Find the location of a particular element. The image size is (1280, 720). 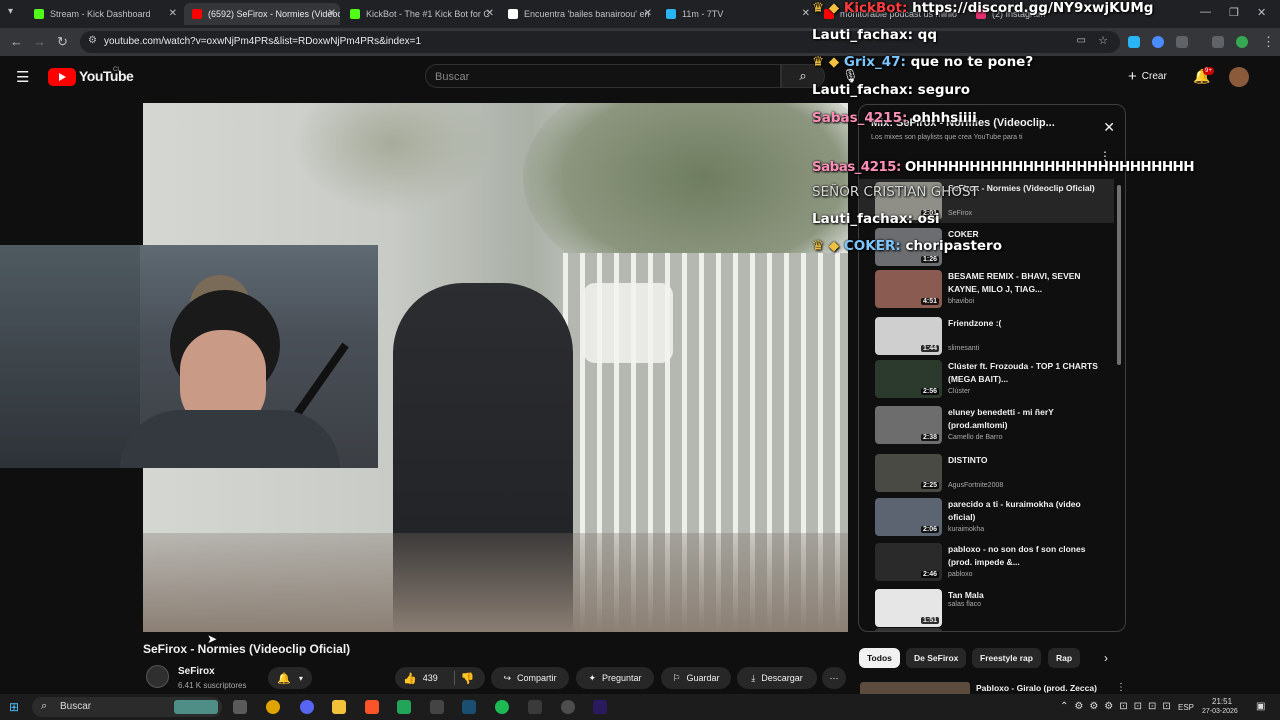

account-avatar is located at coordinates (1239, 77).